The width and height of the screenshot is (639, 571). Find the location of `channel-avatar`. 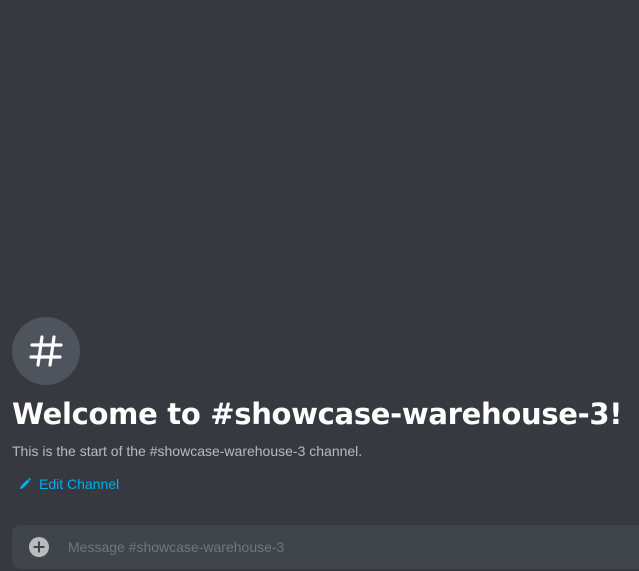

channel-avatar is located at coordinates (46, 351).